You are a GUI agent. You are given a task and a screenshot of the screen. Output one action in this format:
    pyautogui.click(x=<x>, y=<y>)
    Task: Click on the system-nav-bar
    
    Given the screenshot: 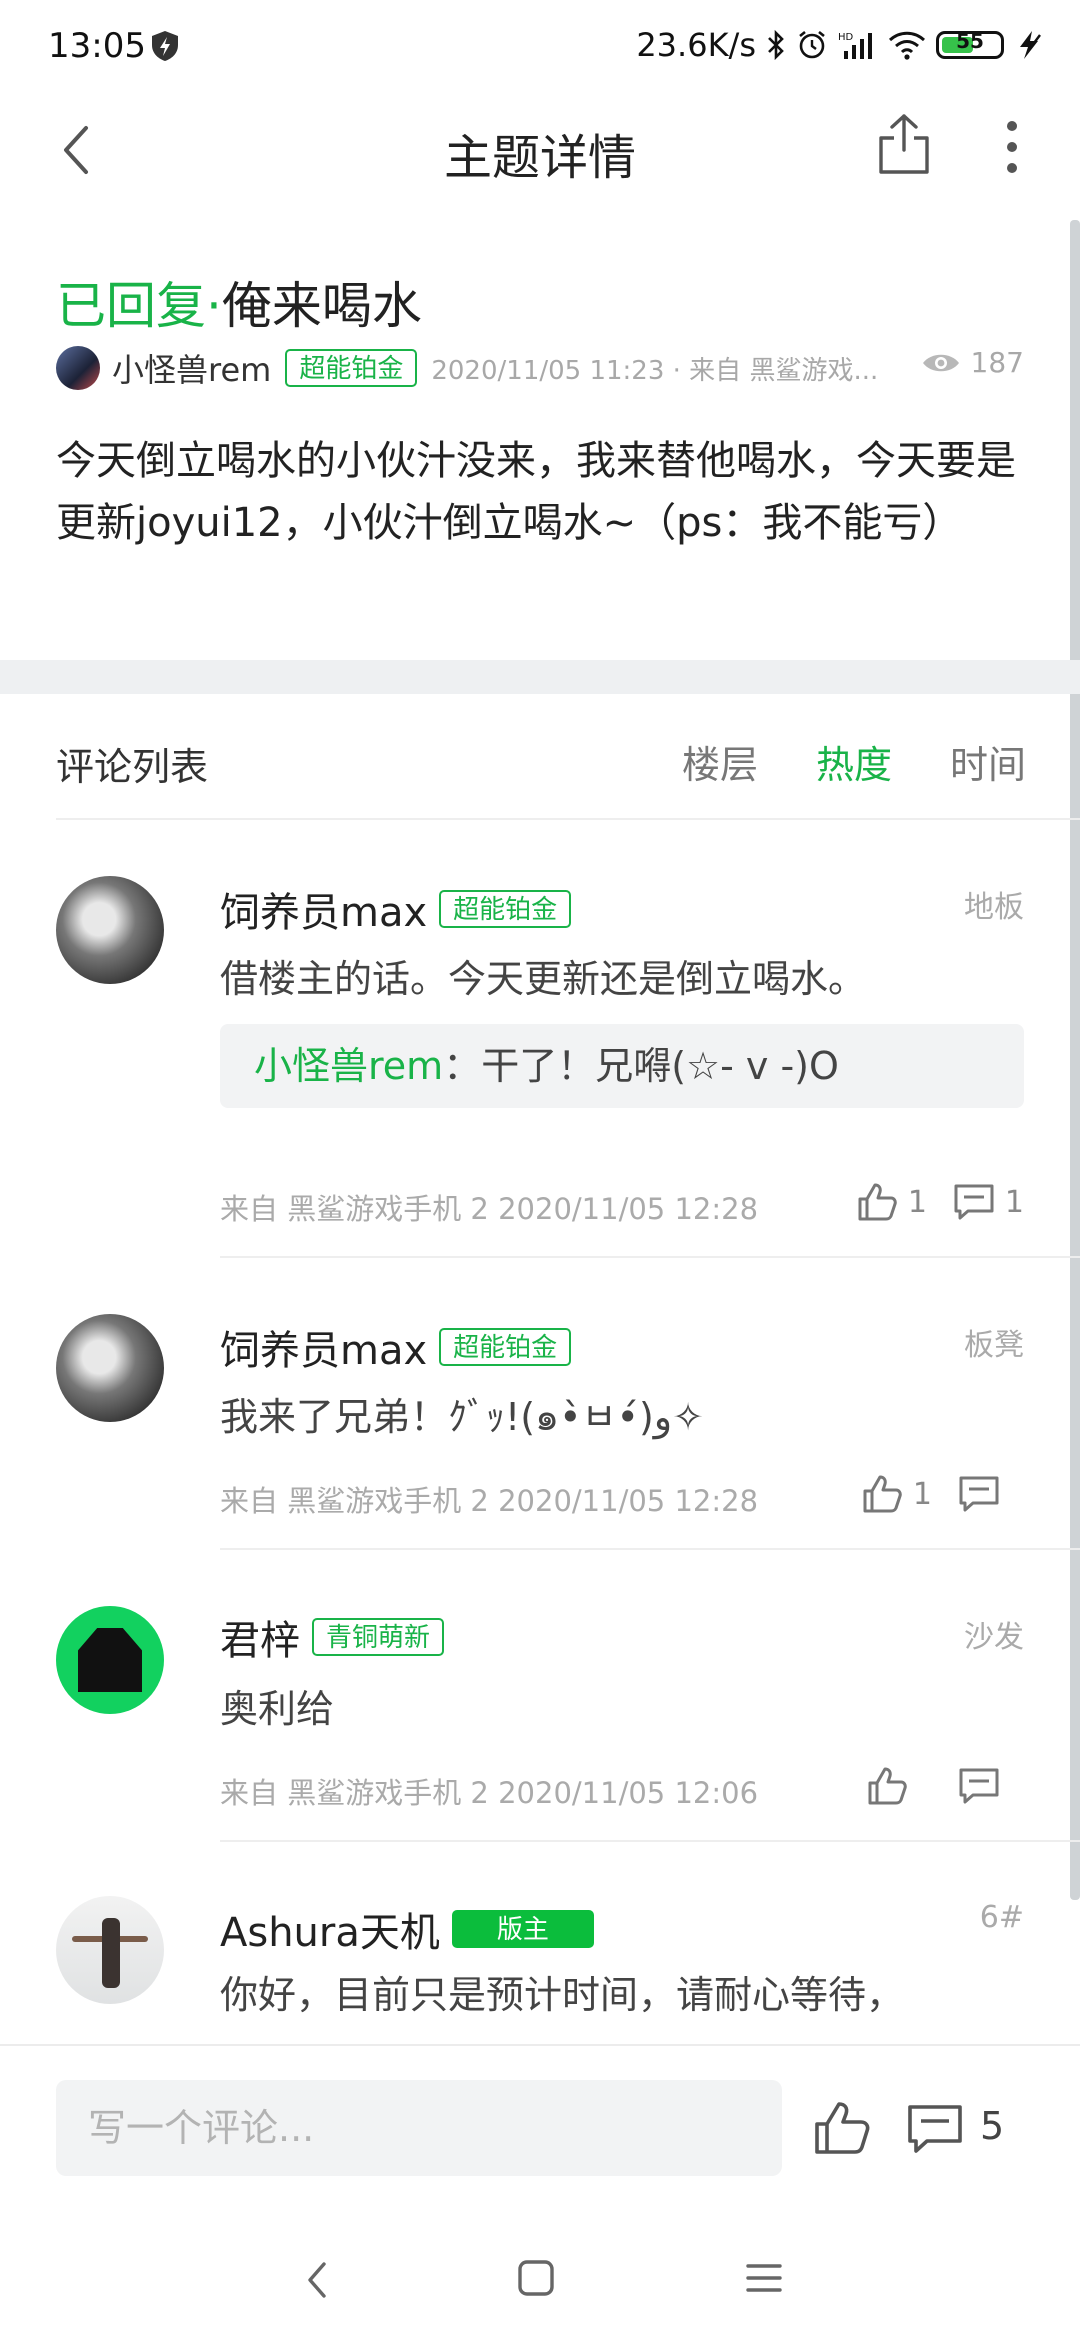 What is the action you would take?
    pyautogui.click(x=540, y=2276)
    